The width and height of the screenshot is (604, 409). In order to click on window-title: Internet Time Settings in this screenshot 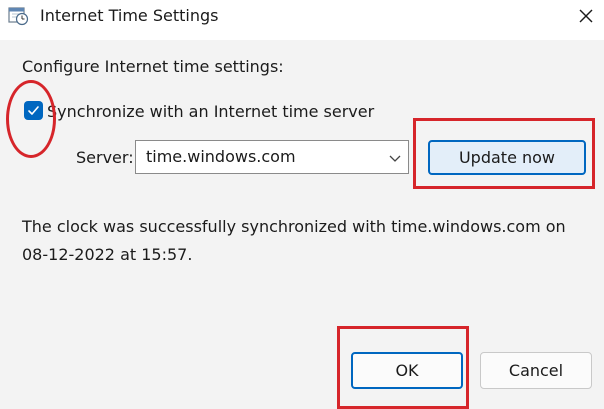, I will do `click(129, 15)`.